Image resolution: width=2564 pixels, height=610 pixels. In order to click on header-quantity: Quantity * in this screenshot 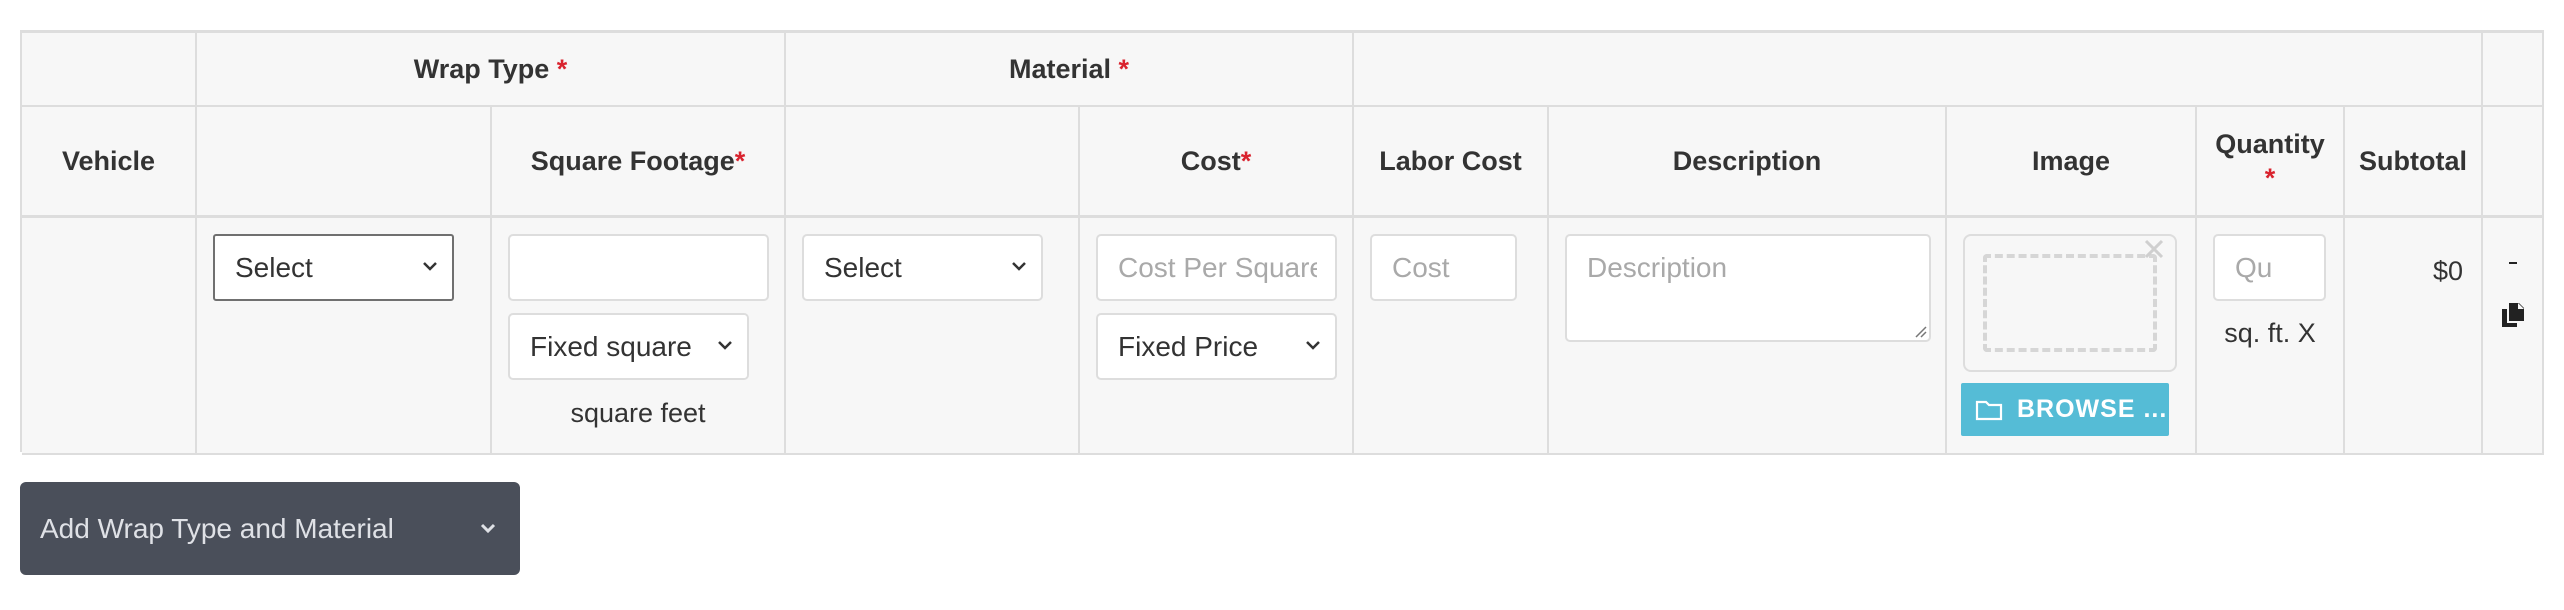, I will do `click(2271, 162)`.